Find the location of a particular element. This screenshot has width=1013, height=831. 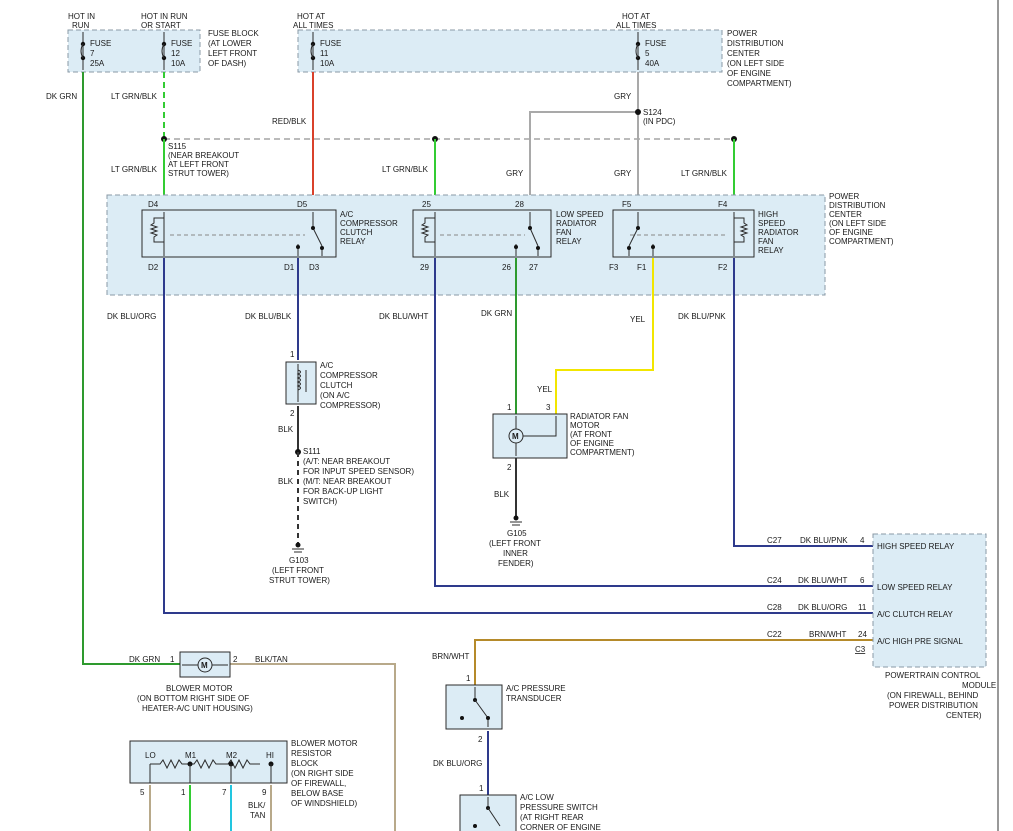

brn-wht-label: BRN/WHT is located at coordinates (450, 656).